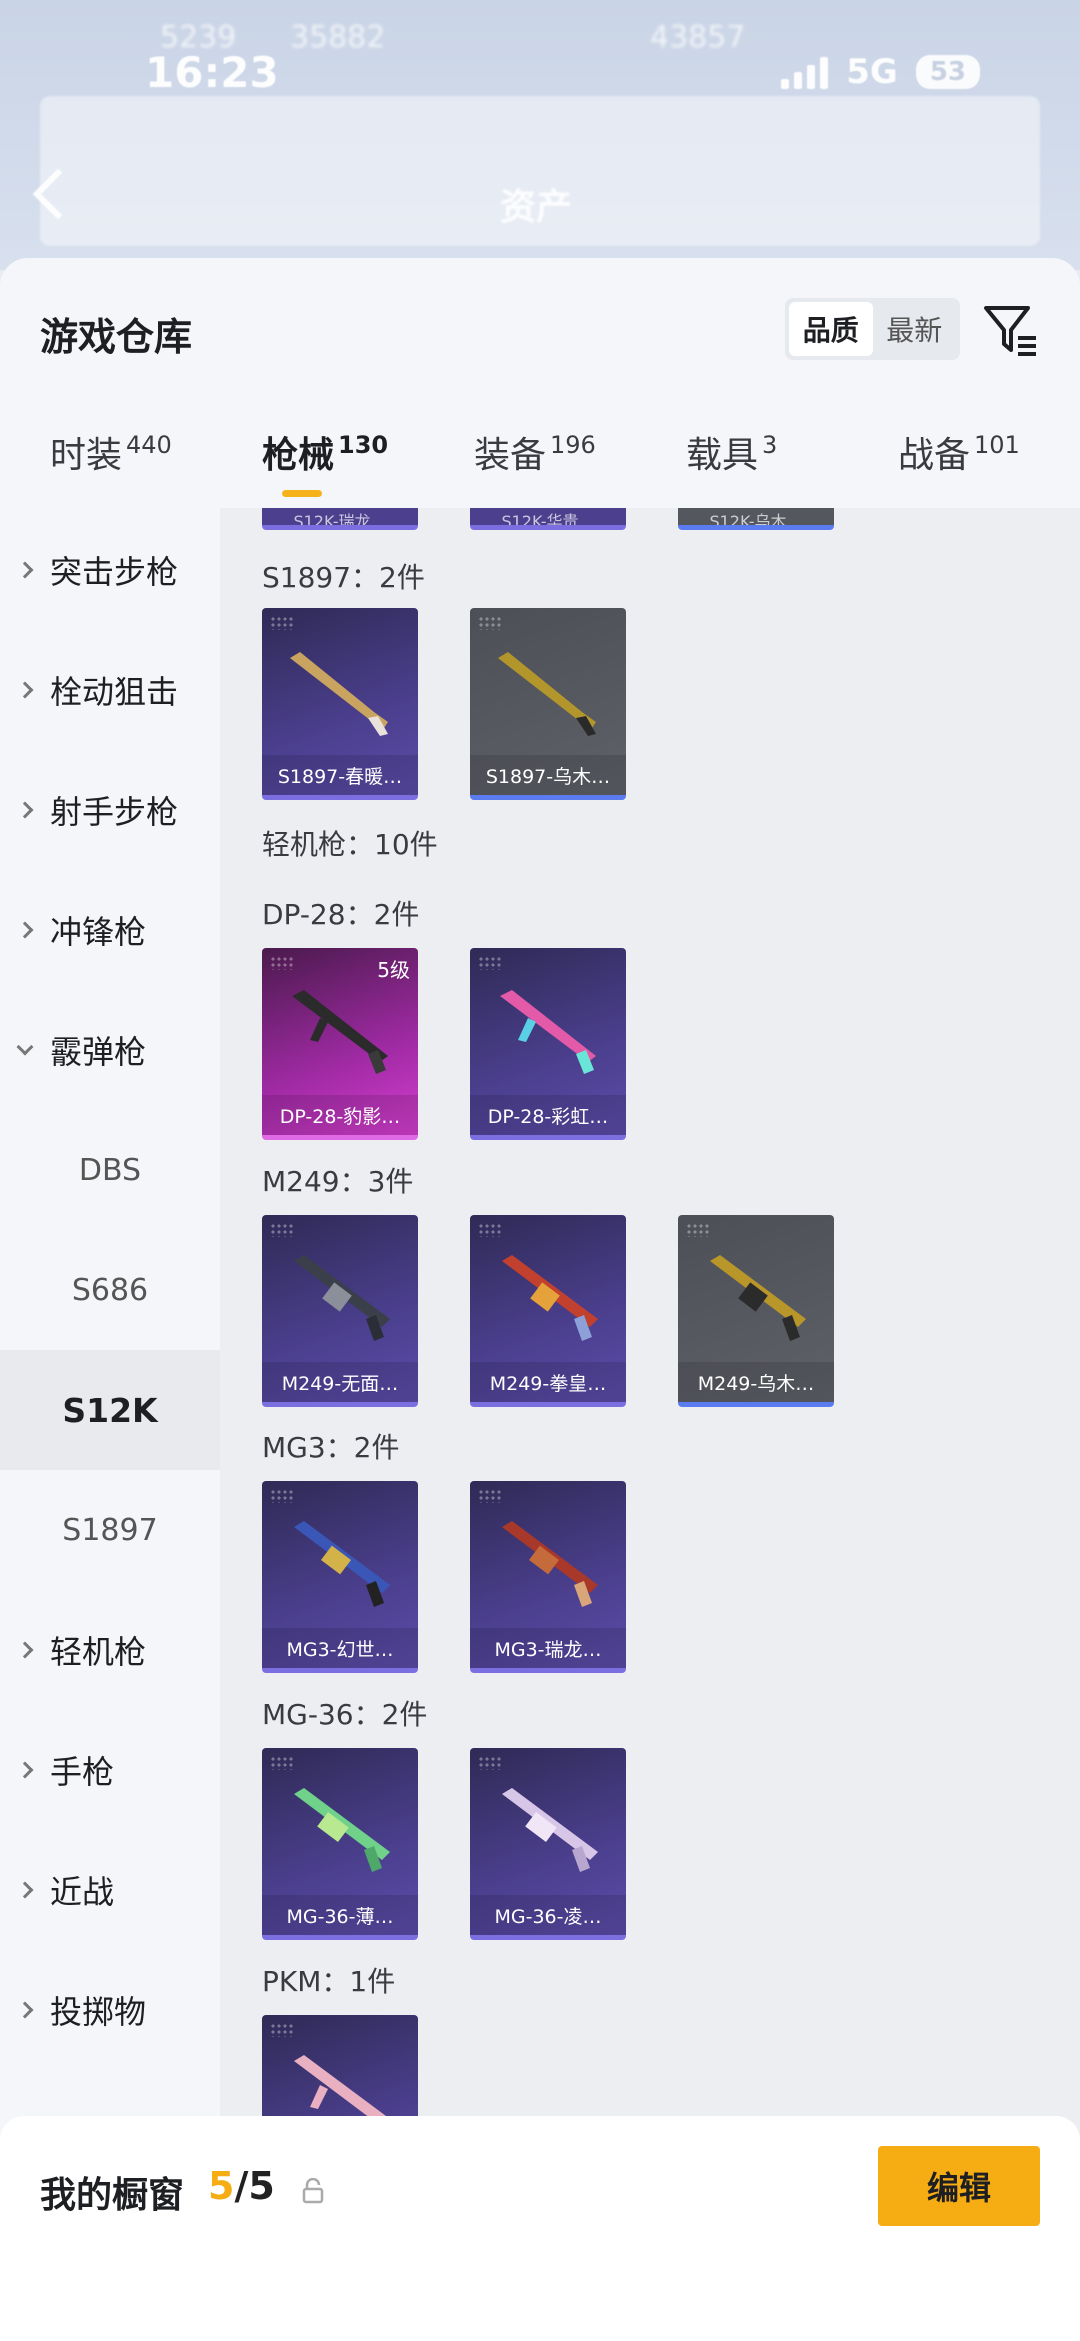 Image resolution: width=1080 pixels, height=2341 pixels. What do you see at coordinates (540, 2228) in the screenshot?
I see `showcase-bar: 我的橱窗 5/5 编辑` at bounding box center [540, 2228].